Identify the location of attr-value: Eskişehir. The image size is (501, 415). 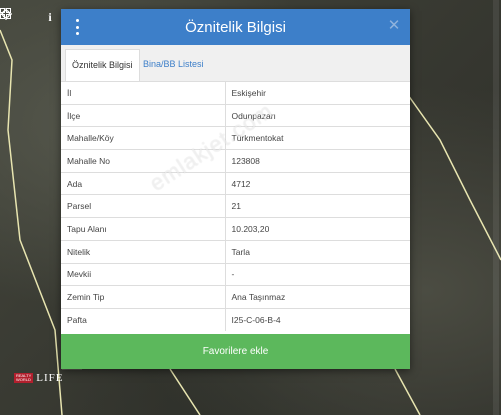
(317, 93).